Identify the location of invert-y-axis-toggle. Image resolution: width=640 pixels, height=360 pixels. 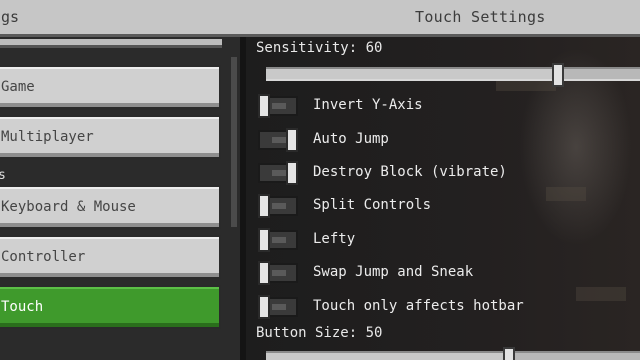
(278, 106).